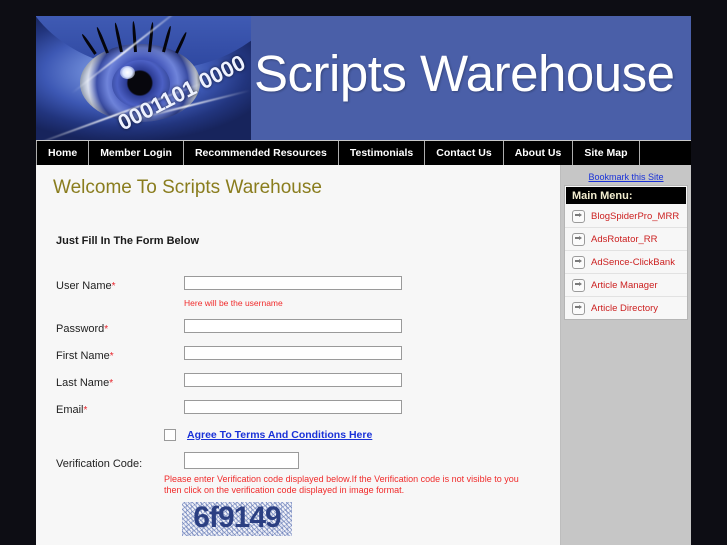 The image size is (727, 545). I want to click on nav-item-site-map: Site Map, so click(606, 153).